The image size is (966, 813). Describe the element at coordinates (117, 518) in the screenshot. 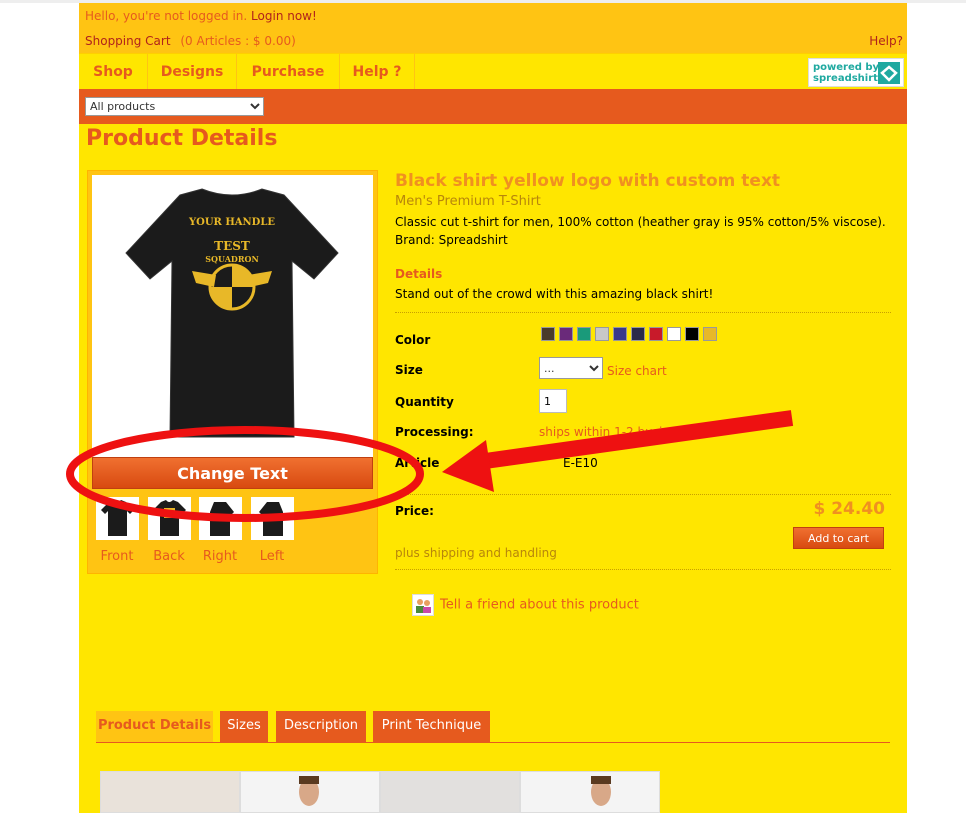

I see `thumb-front` at that location.